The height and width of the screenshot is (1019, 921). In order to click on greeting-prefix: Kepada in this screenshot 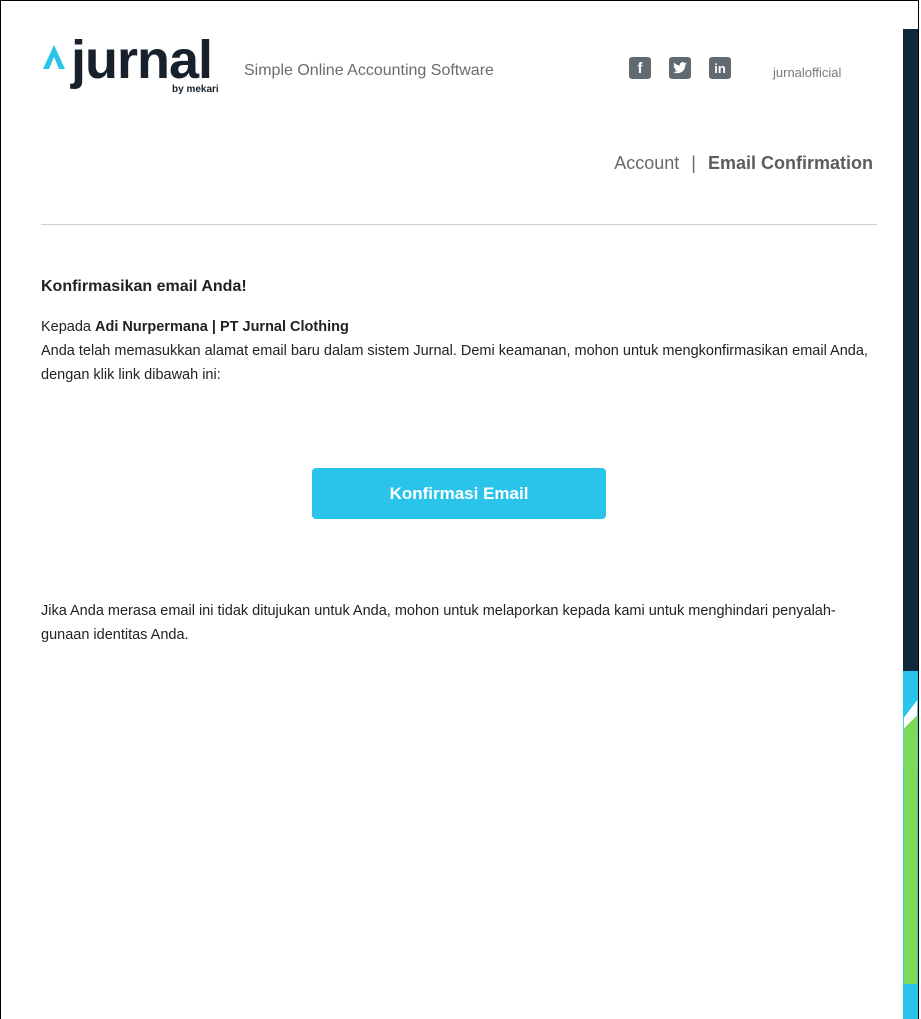, I will do `click(66, 327)`.